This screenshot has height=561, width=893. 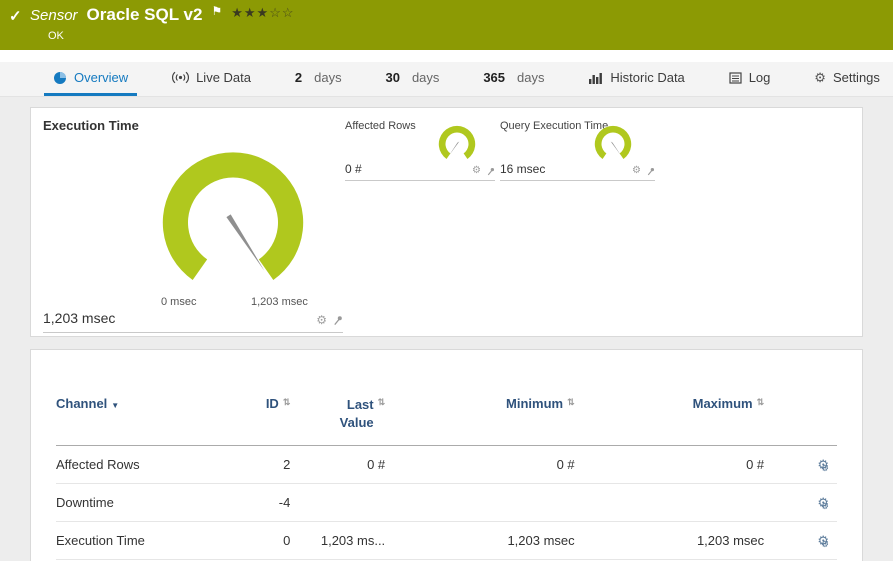 What do you see at coordinates (338, 503) in the screenshot?
I see `channel-last-value` at bounding box center [338, 503].